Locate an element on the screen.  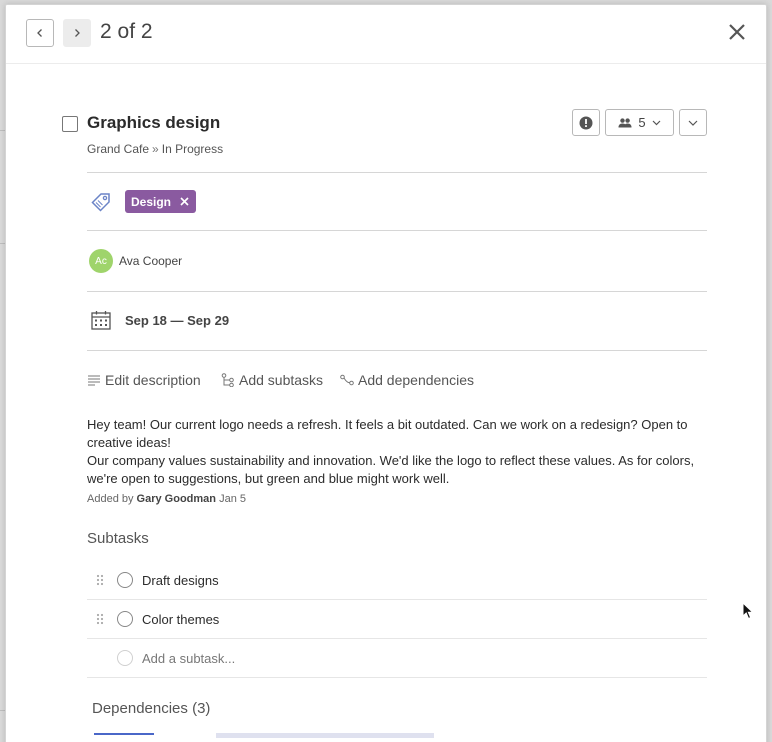
dependency-link-partial is located at coordinates (124, 735).